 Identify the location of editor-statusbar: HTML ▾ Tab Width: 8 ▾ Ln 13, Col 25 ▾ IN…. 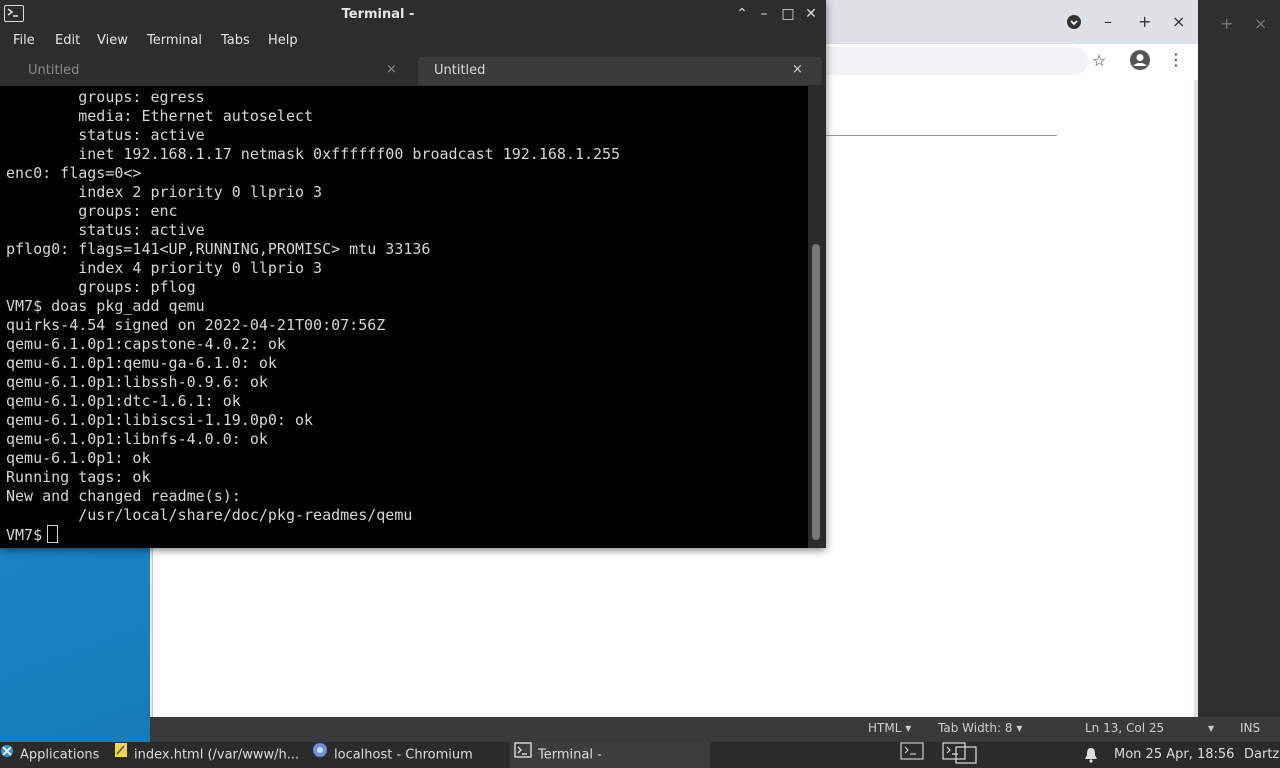
(715, 729).